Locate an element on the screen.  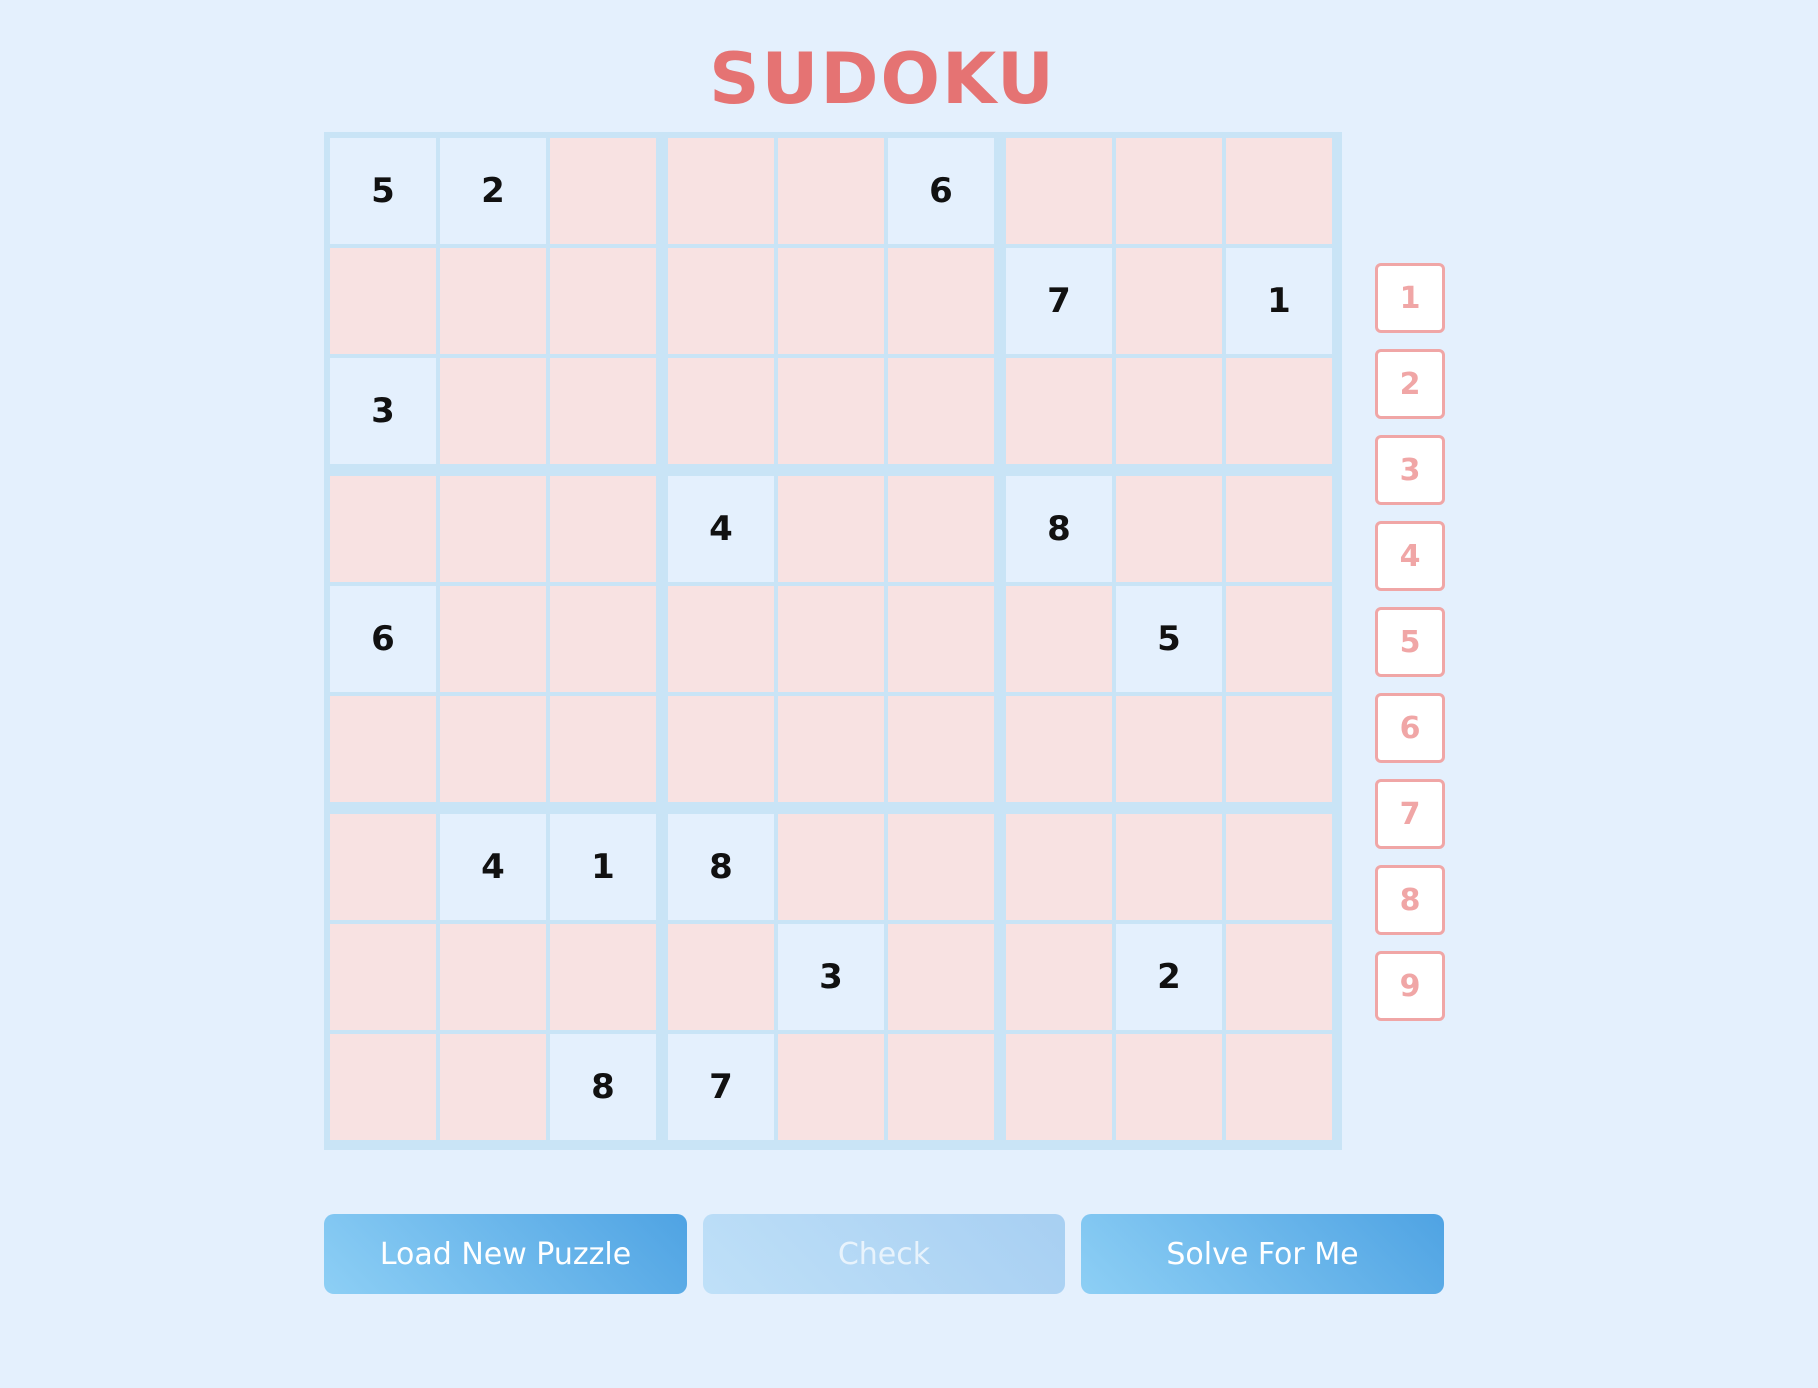
page-title: SUDOKU is located at coordinates (882, 79).